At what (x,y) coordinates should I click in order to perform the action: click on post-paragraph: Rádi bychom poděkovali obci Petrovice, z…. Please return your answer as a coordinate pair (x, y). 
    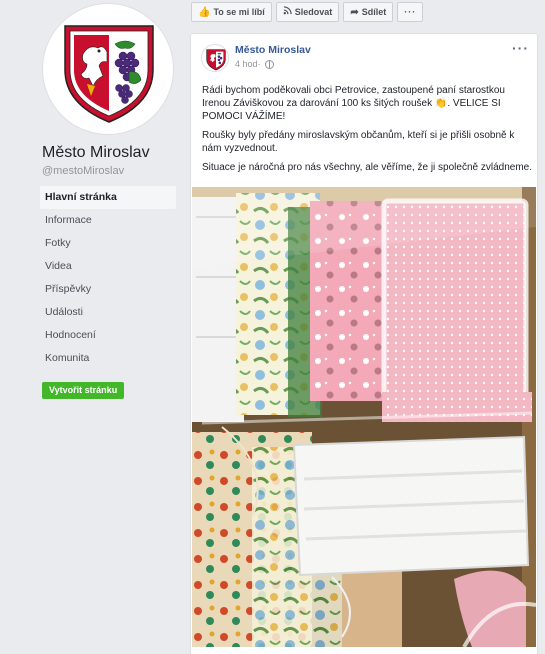
    Looking at the image, I should click on (353, 103).